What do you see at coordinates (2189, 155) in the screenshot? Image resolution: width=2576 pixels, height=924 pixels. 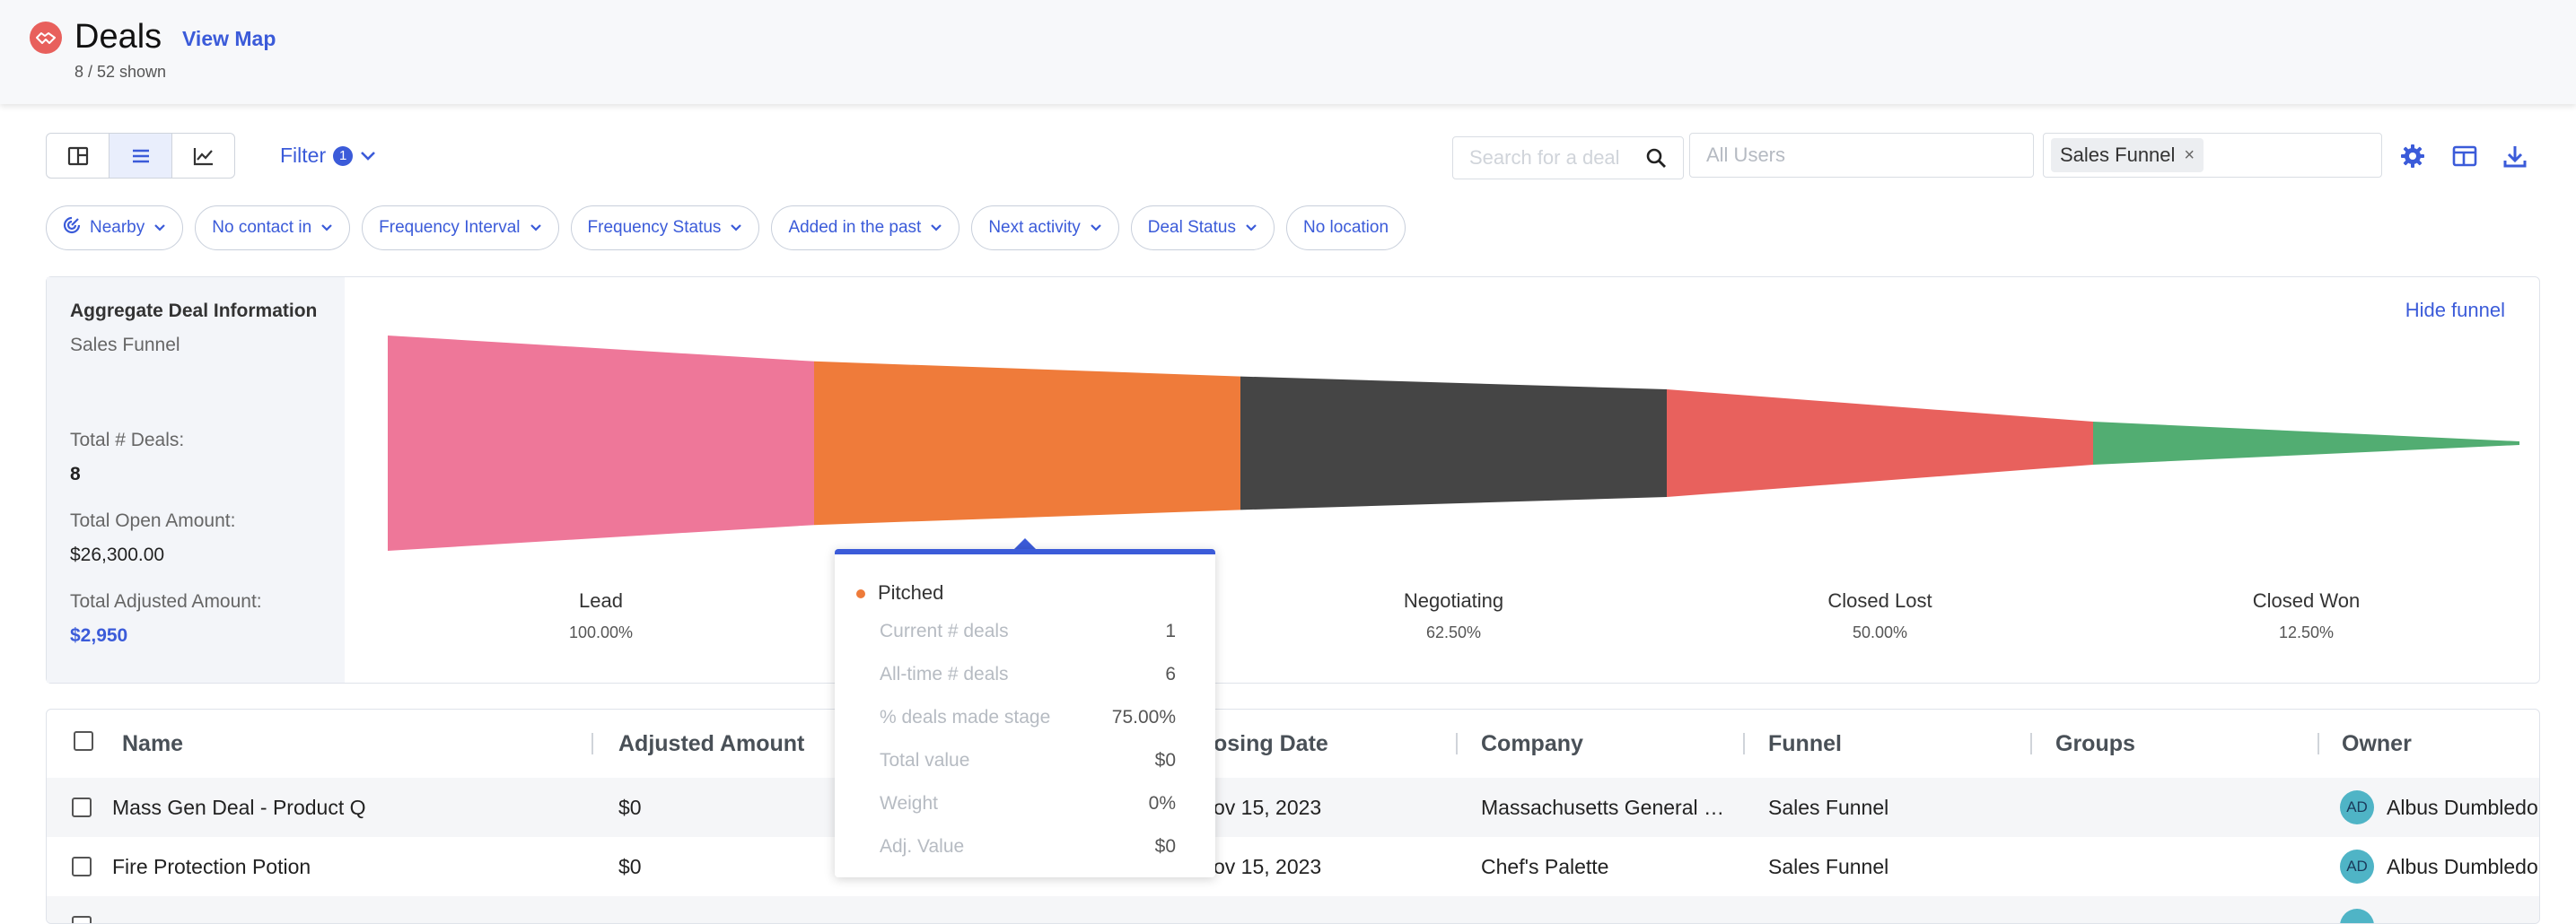 I see `close-icon: ×` at bounding box center [2189, 155].